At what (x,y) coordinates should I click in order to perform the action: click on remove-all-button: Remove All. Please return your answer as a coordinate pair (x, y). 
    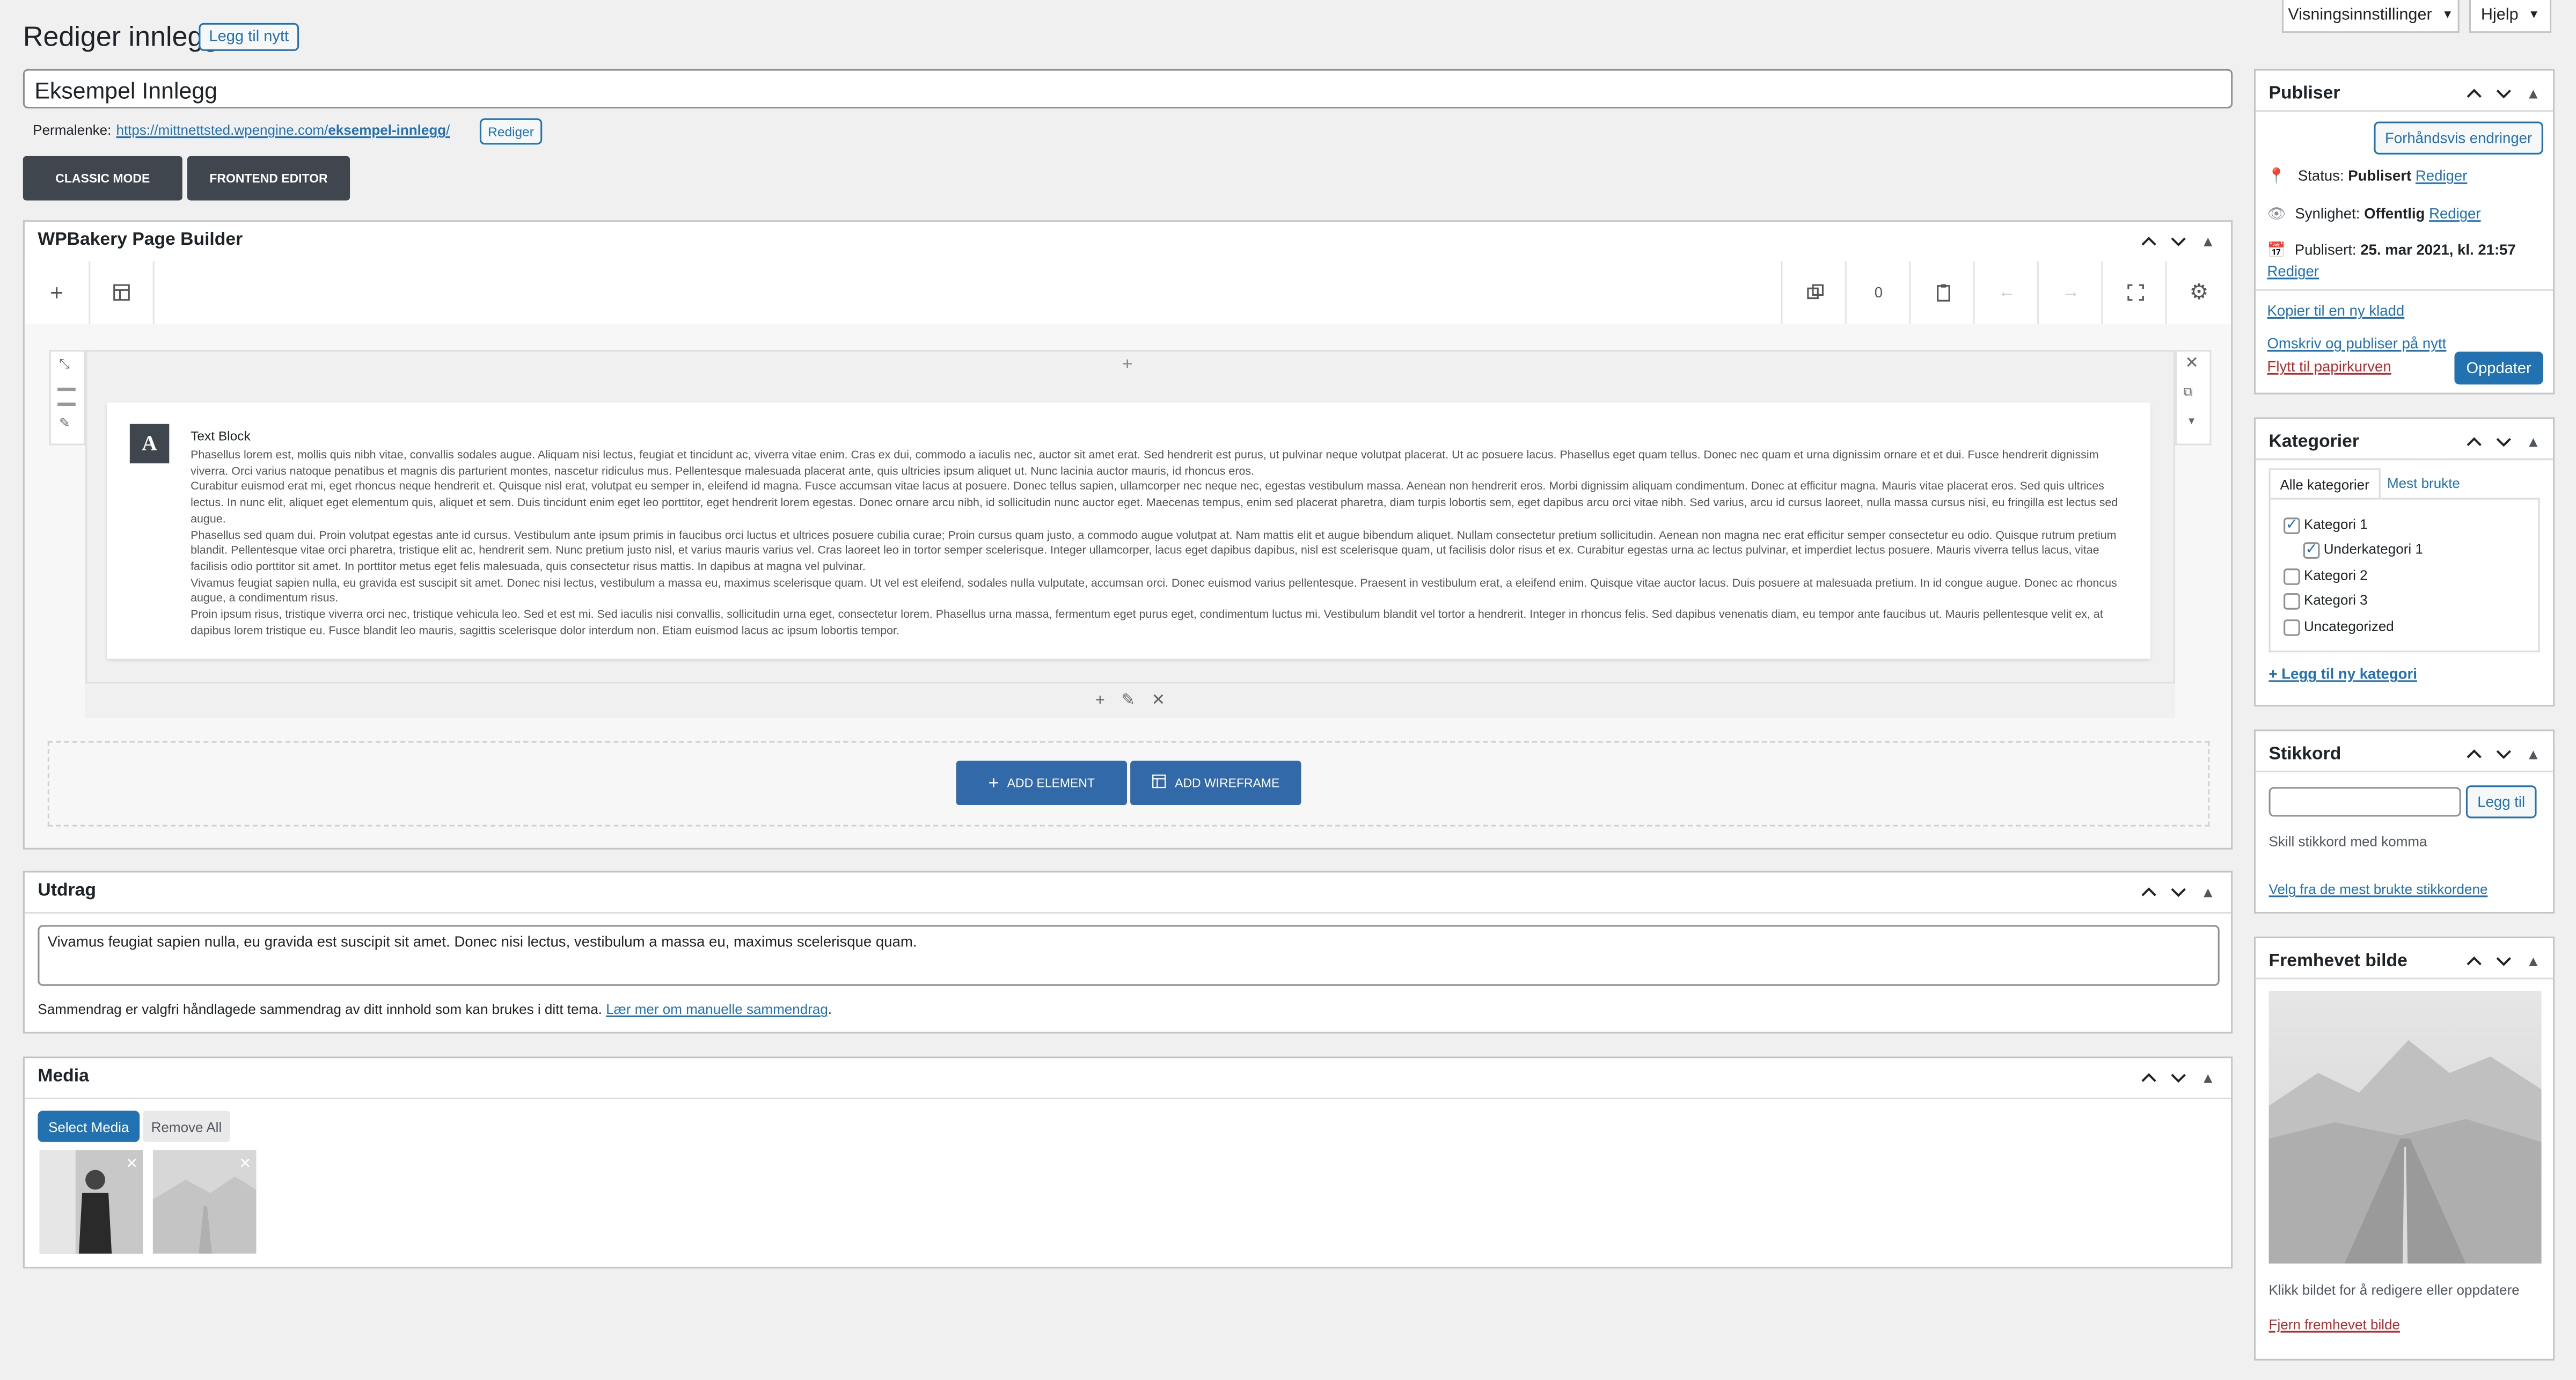
    Looking at the image, I should click on (186, 1127).